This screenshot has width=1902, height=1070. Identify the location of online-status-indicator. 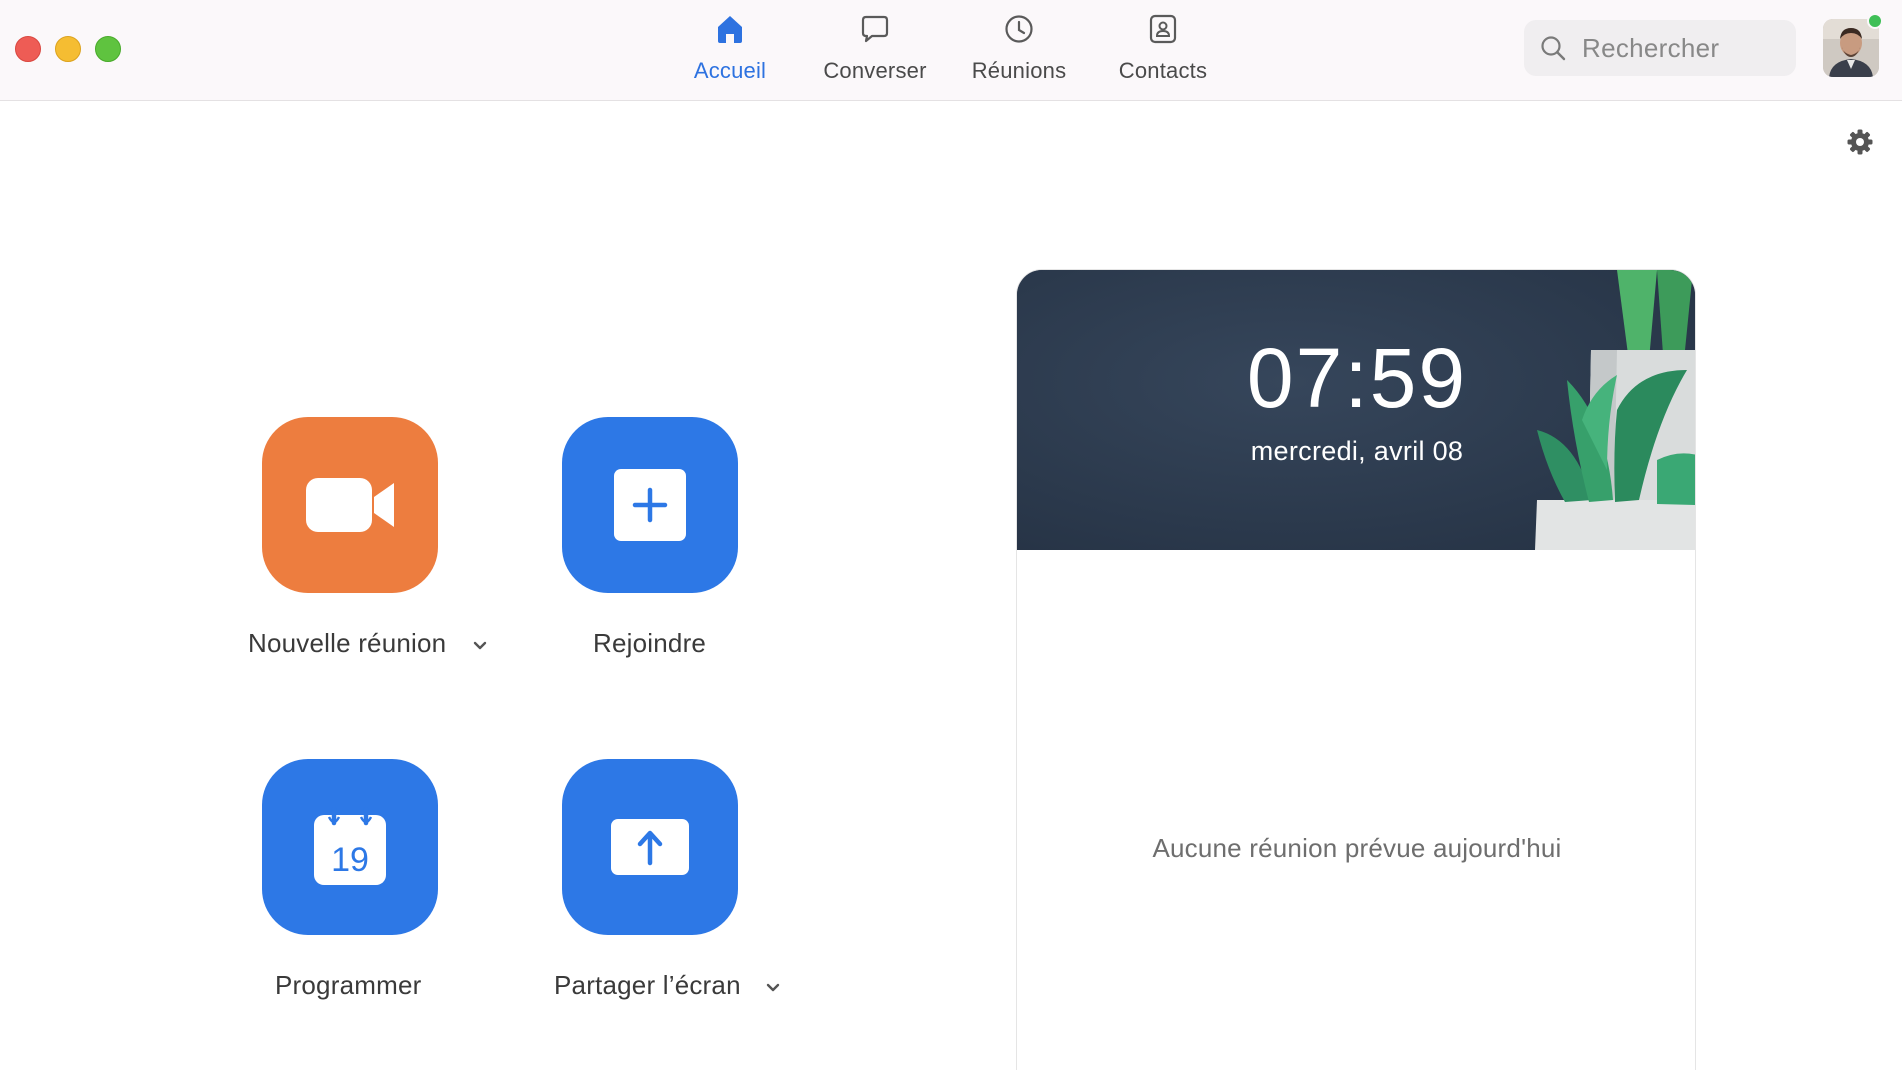
(1875, 21).